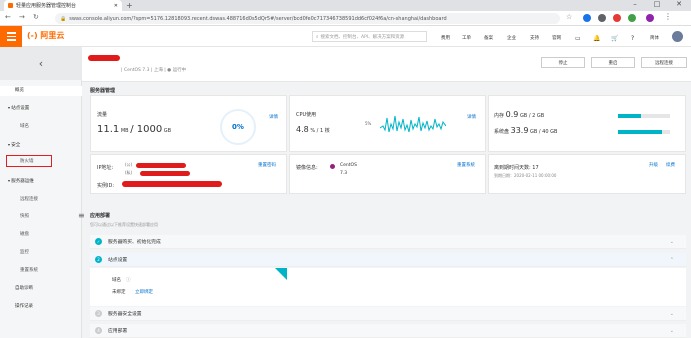 The width and height of the screenshot is (691, 338). What do you see at coordinates (98, 313) in the screenshot?
I see `step-3-number: 3` at bounding box center [98, 313].